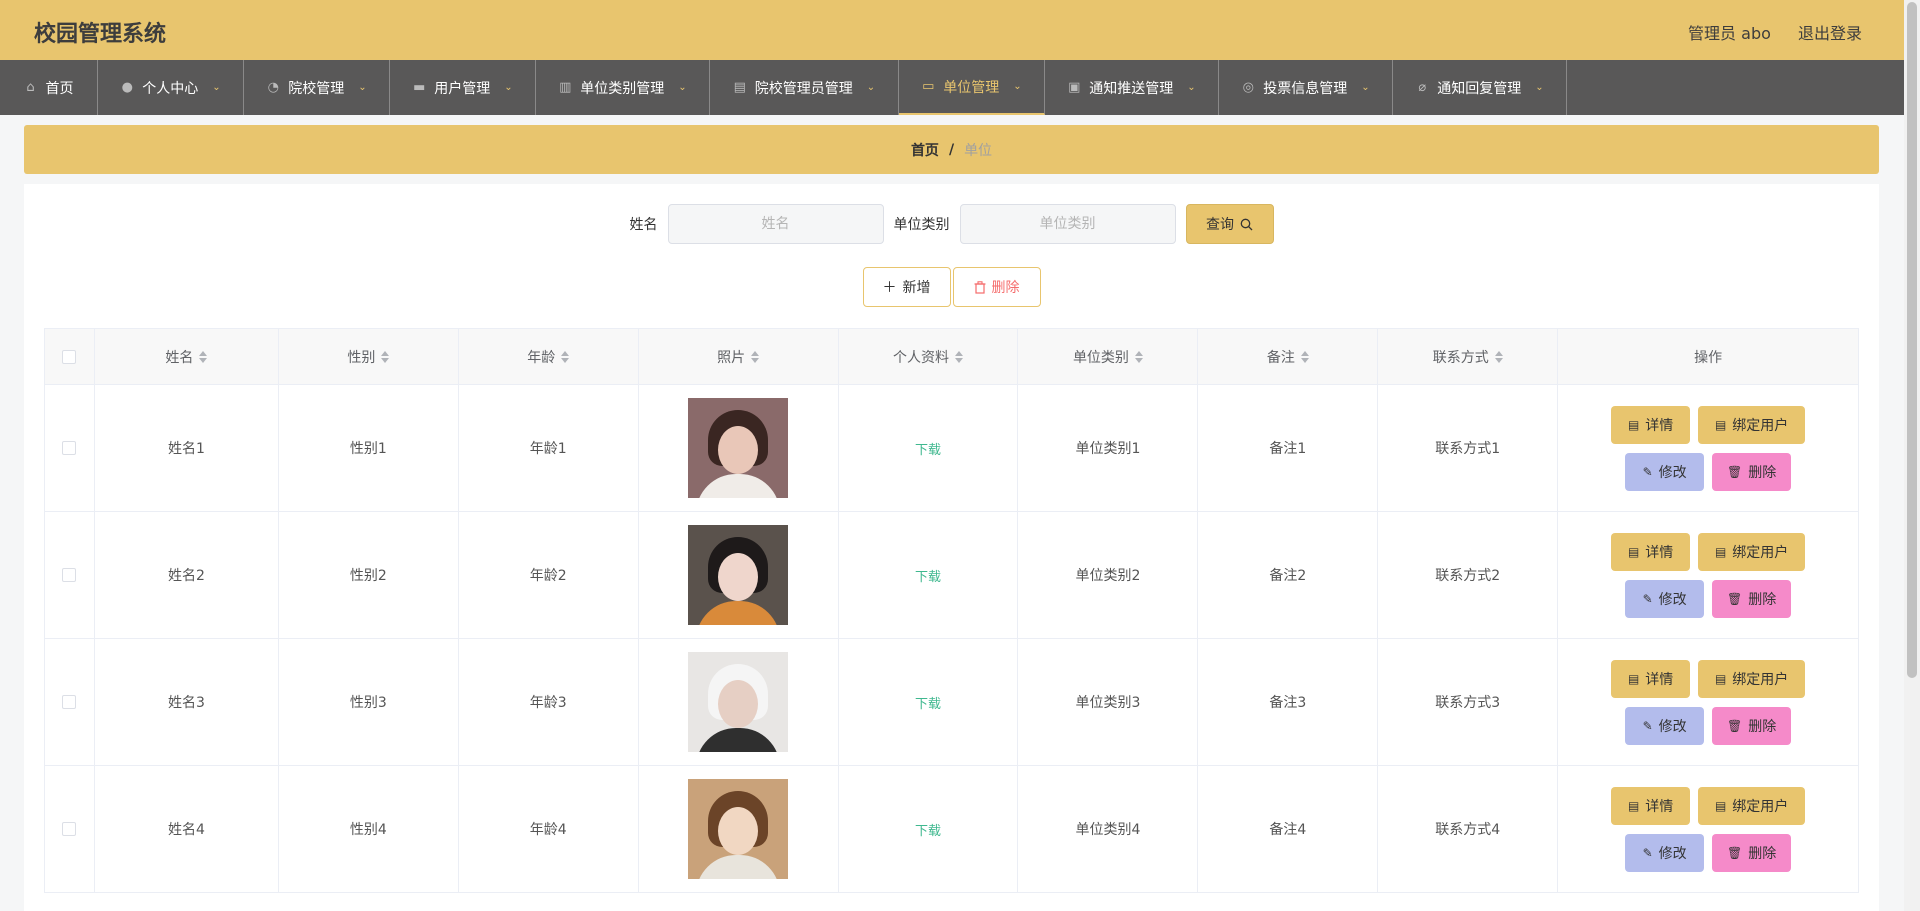 Image resolution: width=1920 pixels, height=911 pixels. Describe the element at coordinates (1288, 575) in the screenshot. I see `cell-note: 备注2` at that location.